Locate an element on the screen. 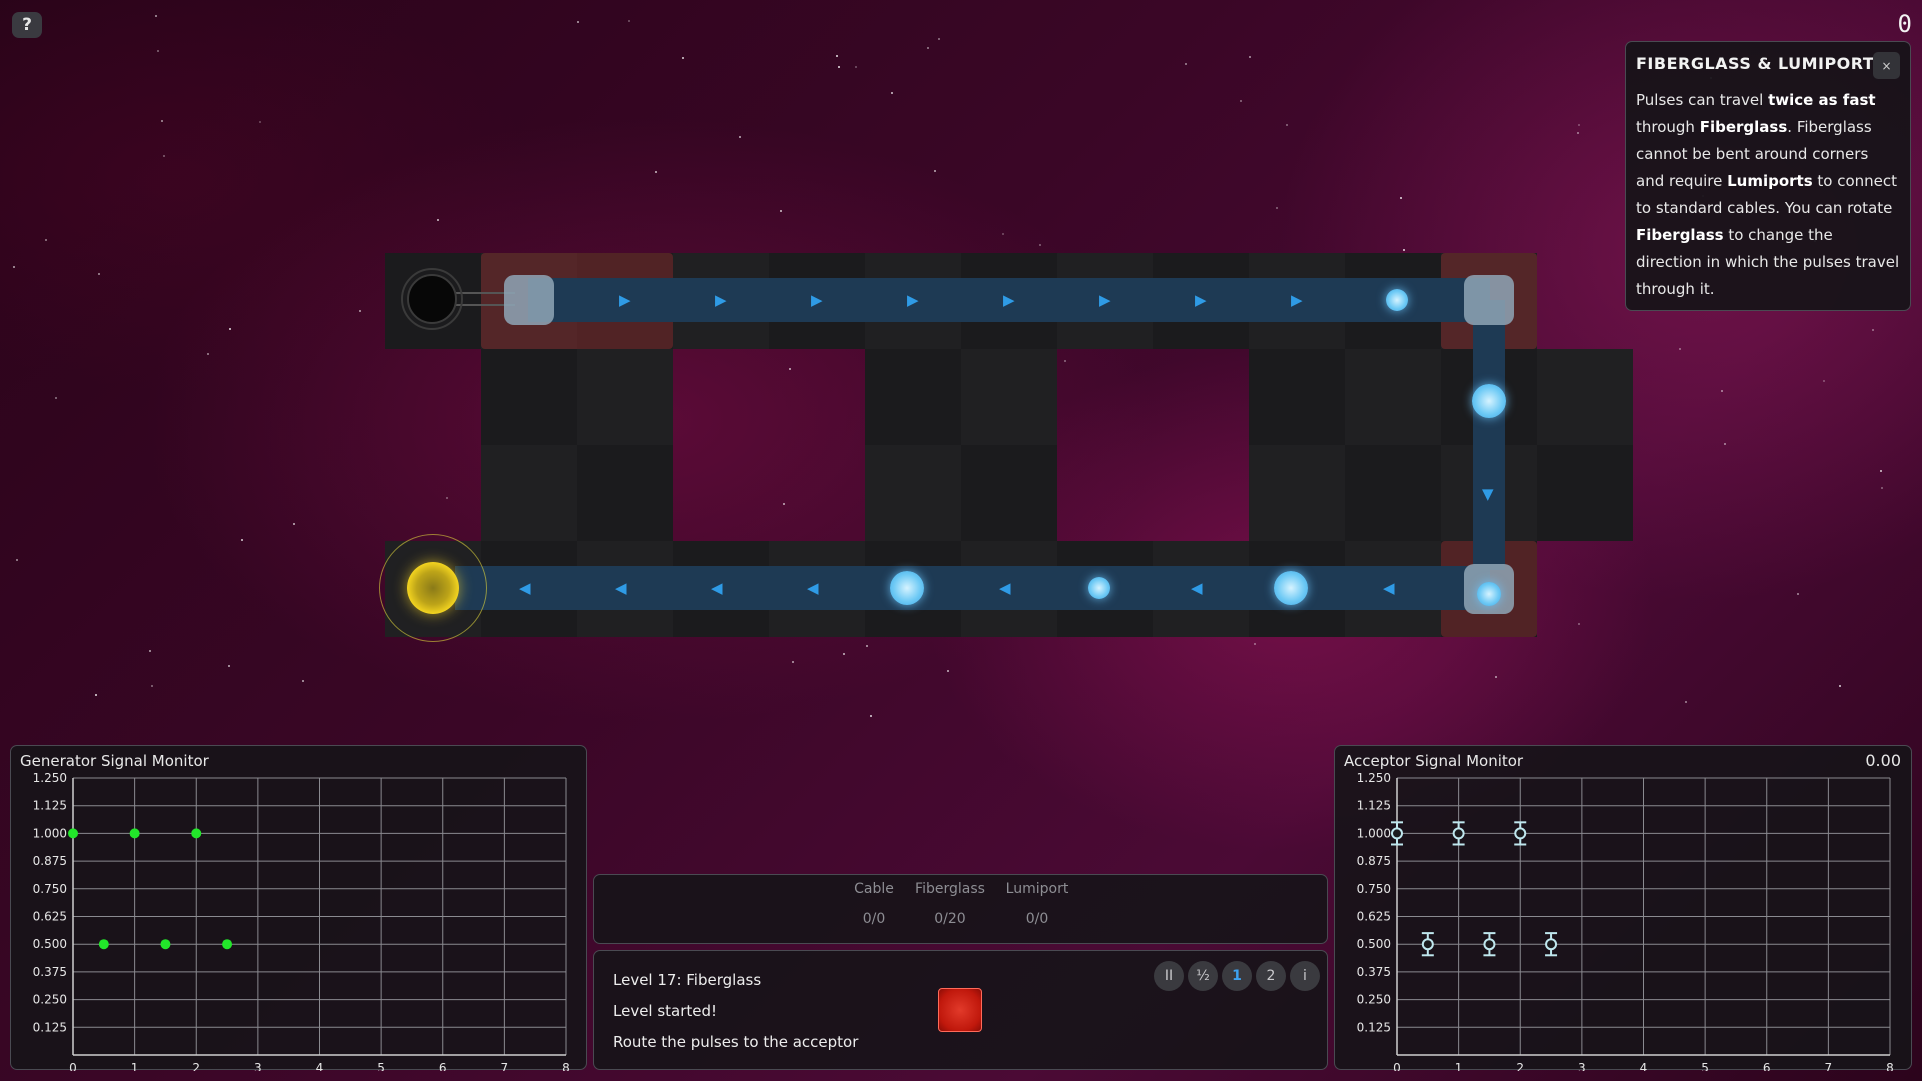 The height and width of the screenshot is (1081, 1922). pause-button: II is located at coordinates (1169, 976).